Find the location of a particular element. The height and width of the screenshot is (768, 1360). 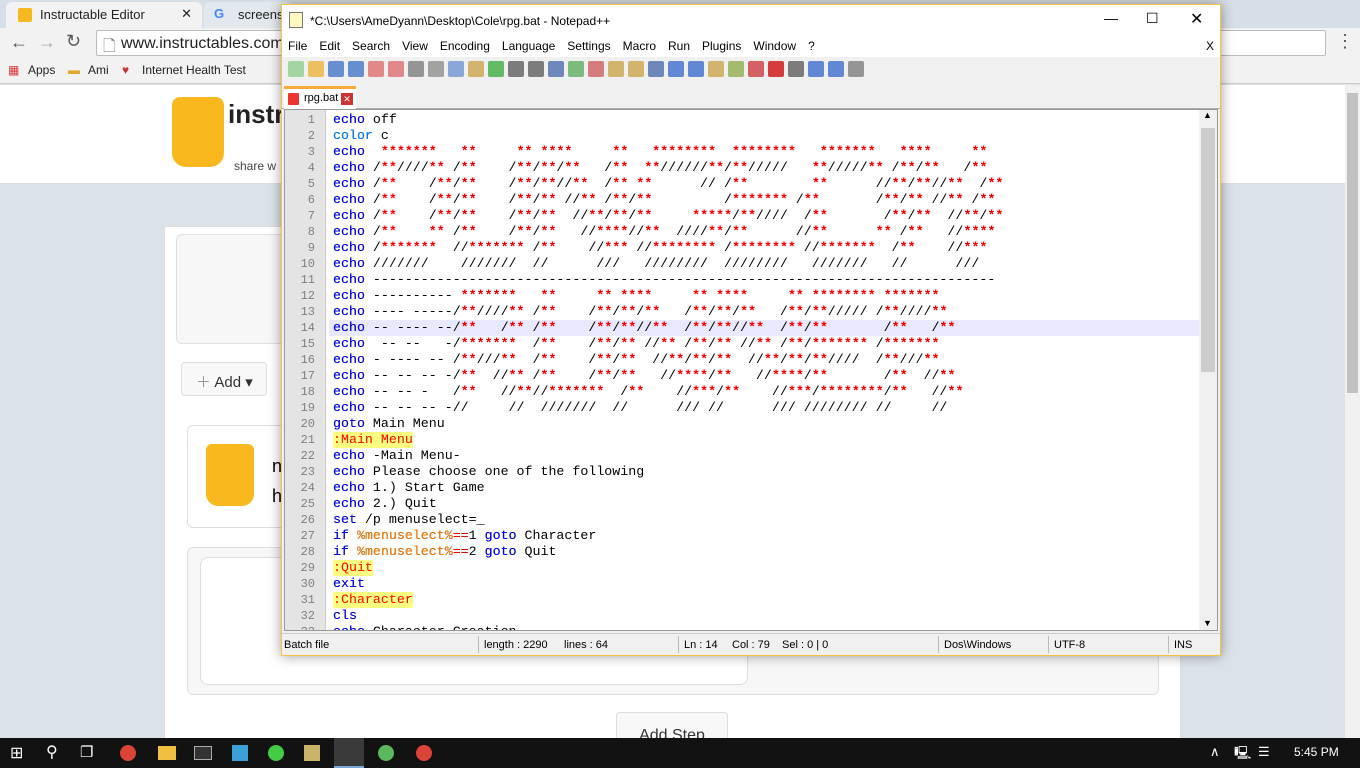

code-line: color c is located at coordinates (361, 136).